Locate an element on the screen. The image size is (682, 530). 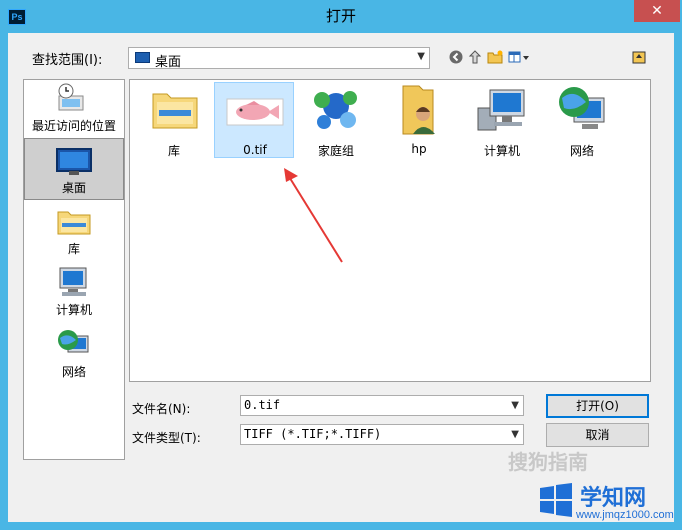
recent-places-icon is located at coordinates (71, 97).